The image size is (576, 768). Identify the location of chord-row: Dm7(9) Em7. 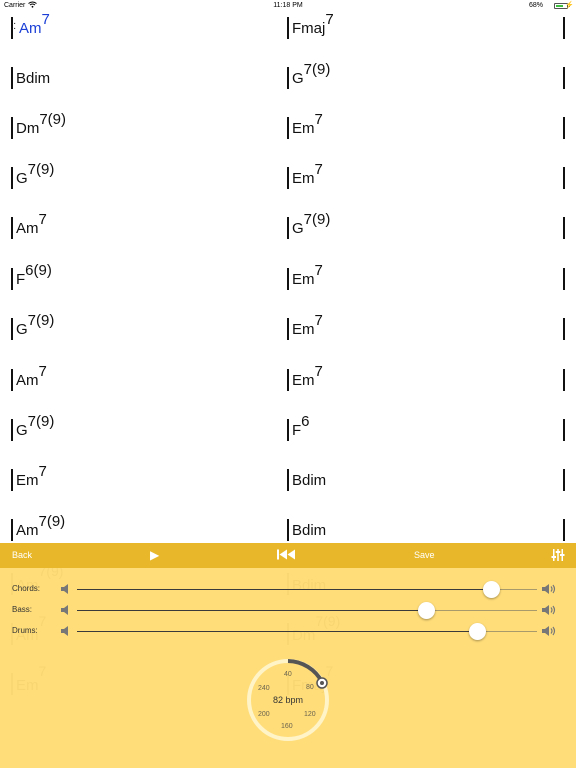
(288, 137).